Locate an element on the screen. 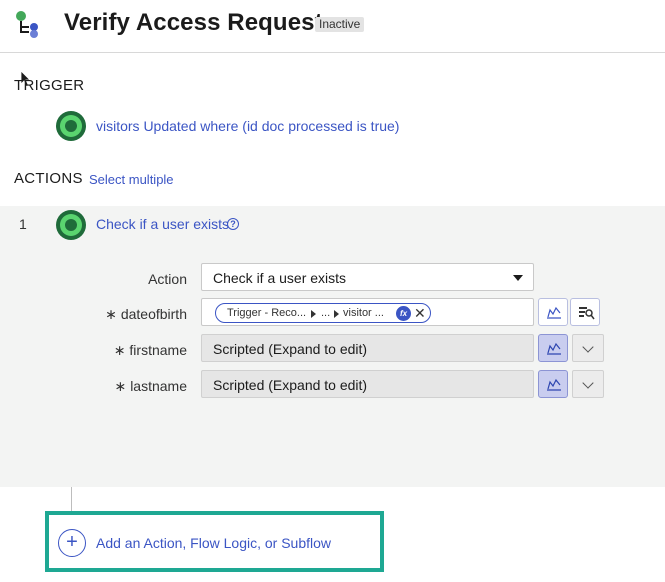 This screenshot has height=582, width=665. remove-pill-icon: ✕ is located at coordinates (420, 313).